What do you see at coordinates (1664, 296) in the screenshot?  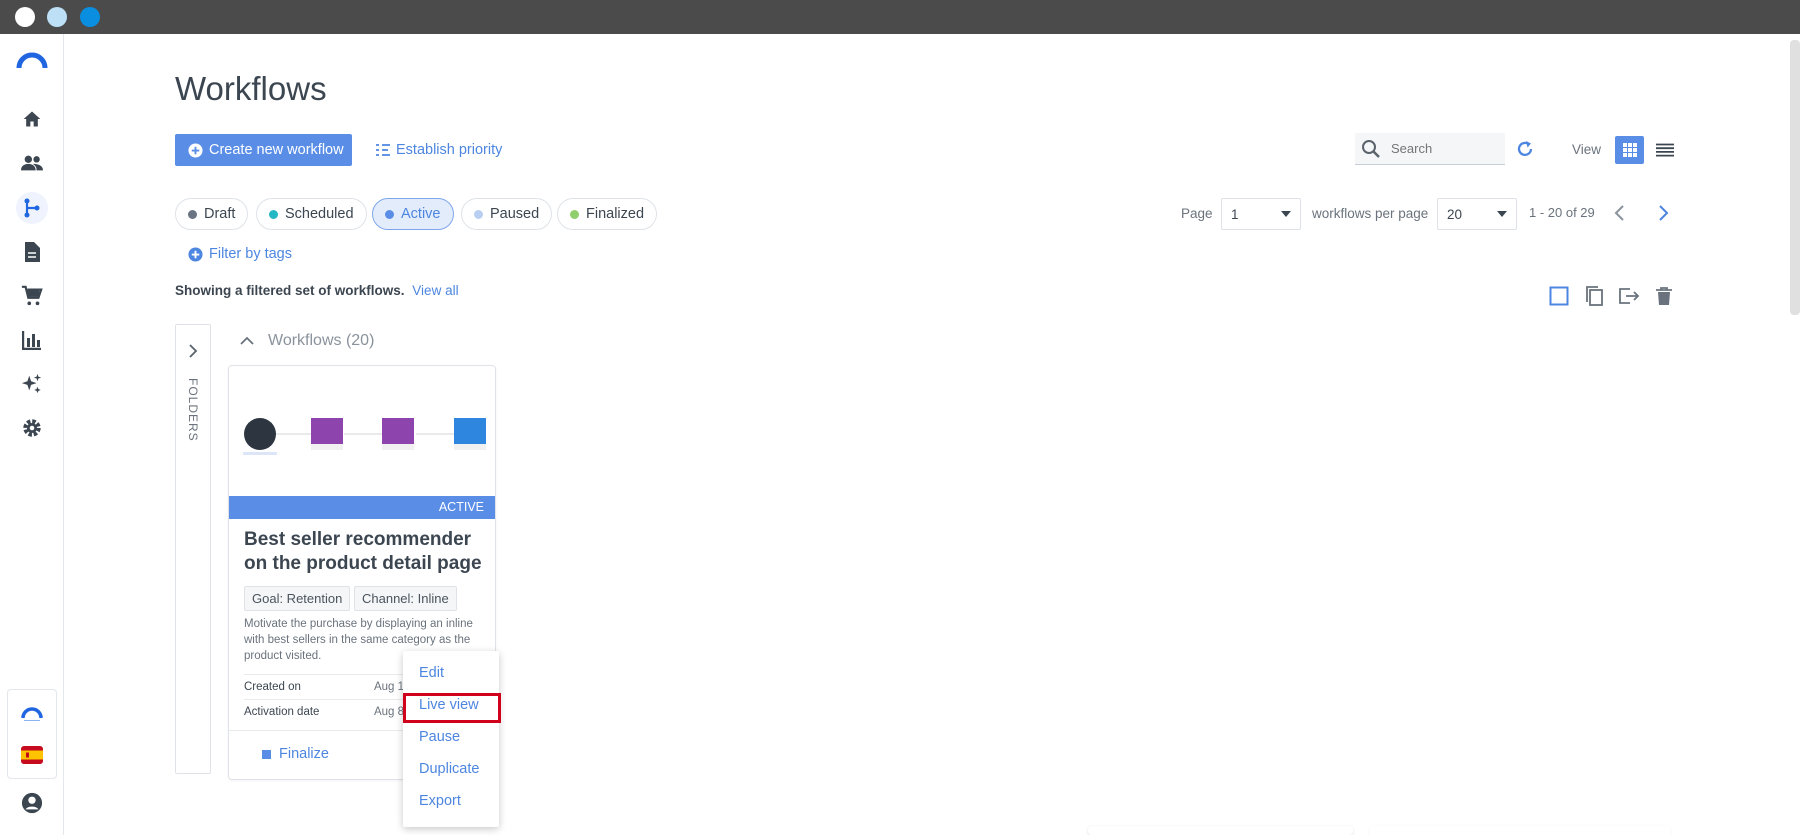 I see `trash-icon` at bounding box center [1664, 296].